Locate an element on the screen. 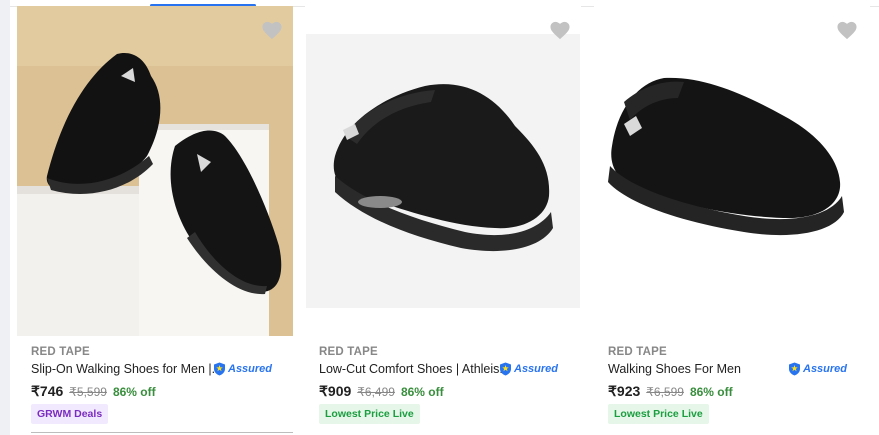 Image resolution: width=879 pixels, height=435 pixels. selling-price: ₹746 is located at coordinates (47, 391).